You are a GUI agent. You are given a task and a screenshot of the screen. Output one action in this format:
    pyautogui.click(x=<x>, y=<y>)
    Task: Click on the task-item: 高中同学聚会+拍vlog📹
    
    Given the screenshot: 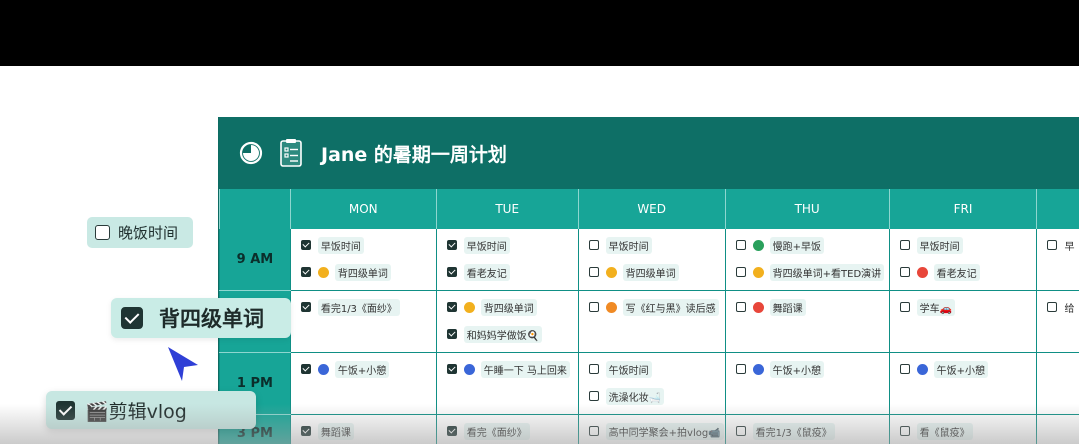 What is the action you would take?
    pyautogui.click(x=656, y=431)
    